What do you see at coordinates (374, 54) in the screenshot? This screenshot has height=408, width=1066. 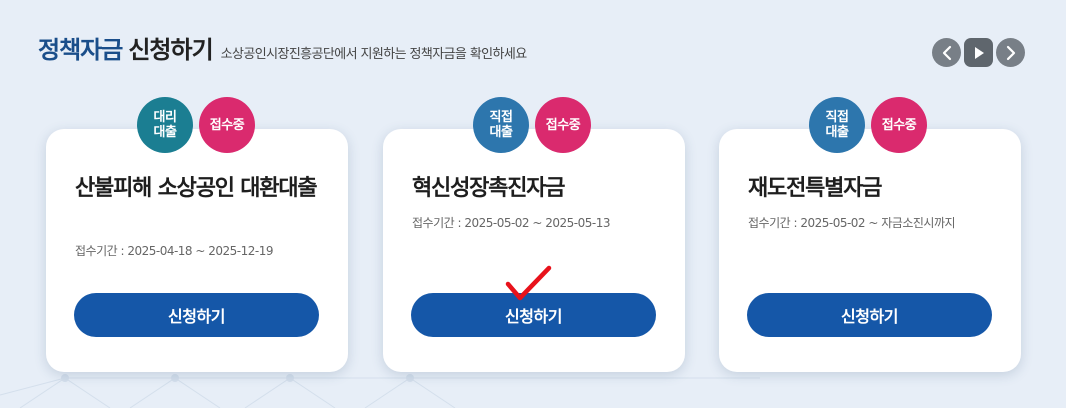 I see `page-subtitle: 소상공인시장진흥공단에서 지원하는 정책자금을 확인하세요` at bounding box center [374, 54].